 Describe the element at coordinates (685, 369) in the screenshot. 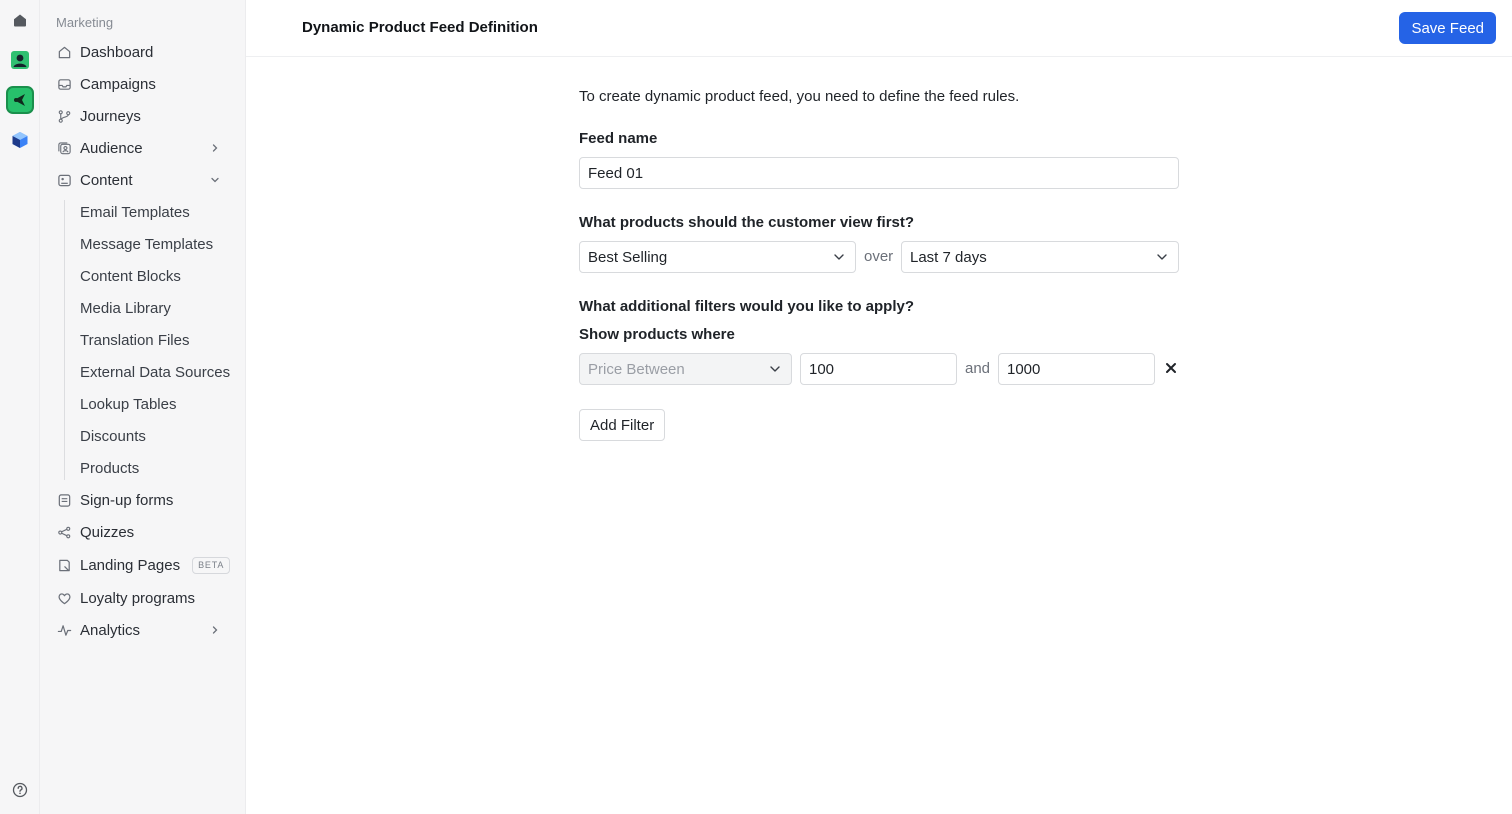

I see `filter-field-select: Price Between` at that location.